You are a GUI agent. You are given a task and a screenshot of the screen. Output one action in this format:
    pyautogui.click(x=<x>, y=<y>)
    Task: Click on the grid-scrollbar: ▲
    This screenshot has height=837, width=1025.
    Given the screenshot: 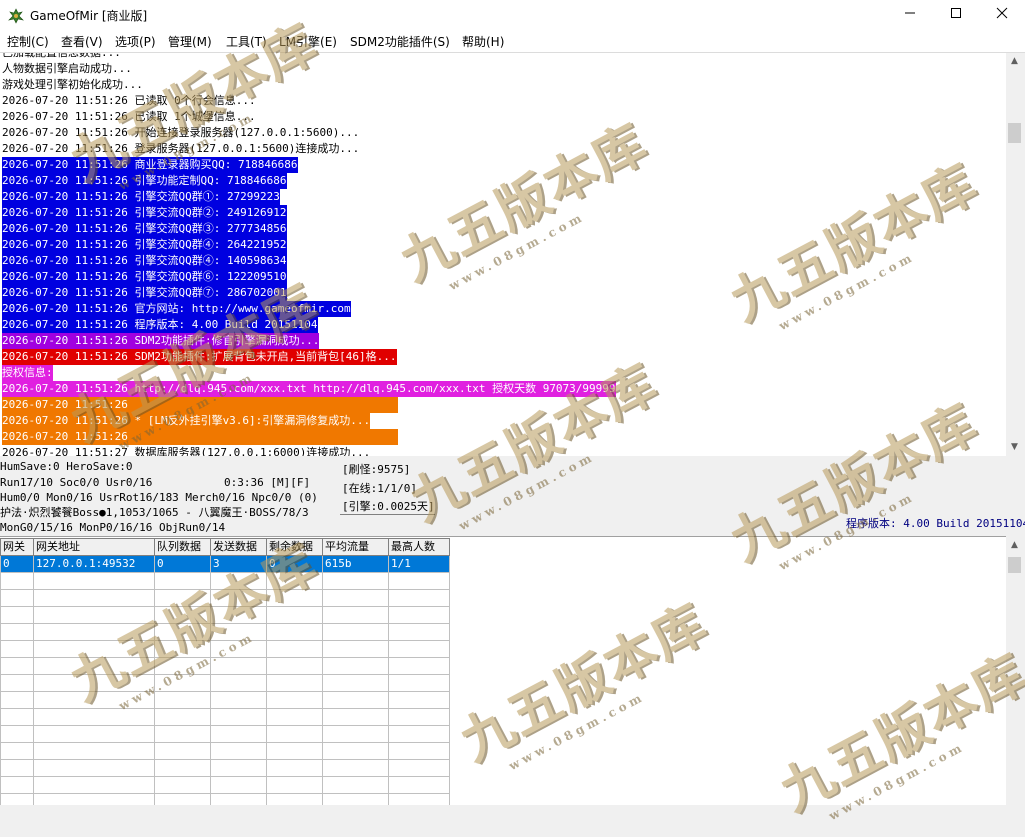 What is the action you would take?
    pyautogui.click(x=1014, y=670)
    